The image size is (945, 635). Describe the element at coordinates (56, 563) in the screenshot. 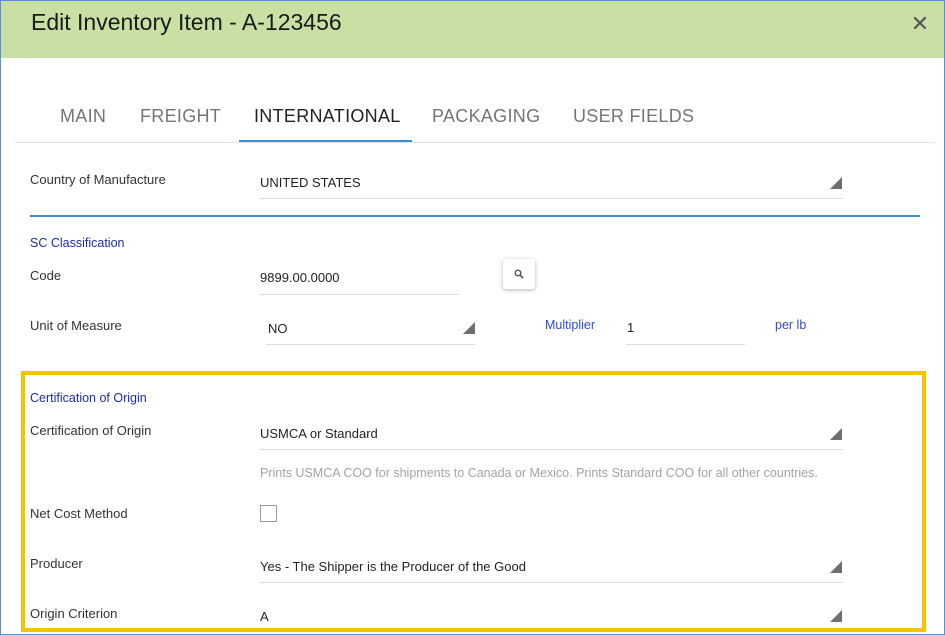

I see `producer-label: Producer` at that location.